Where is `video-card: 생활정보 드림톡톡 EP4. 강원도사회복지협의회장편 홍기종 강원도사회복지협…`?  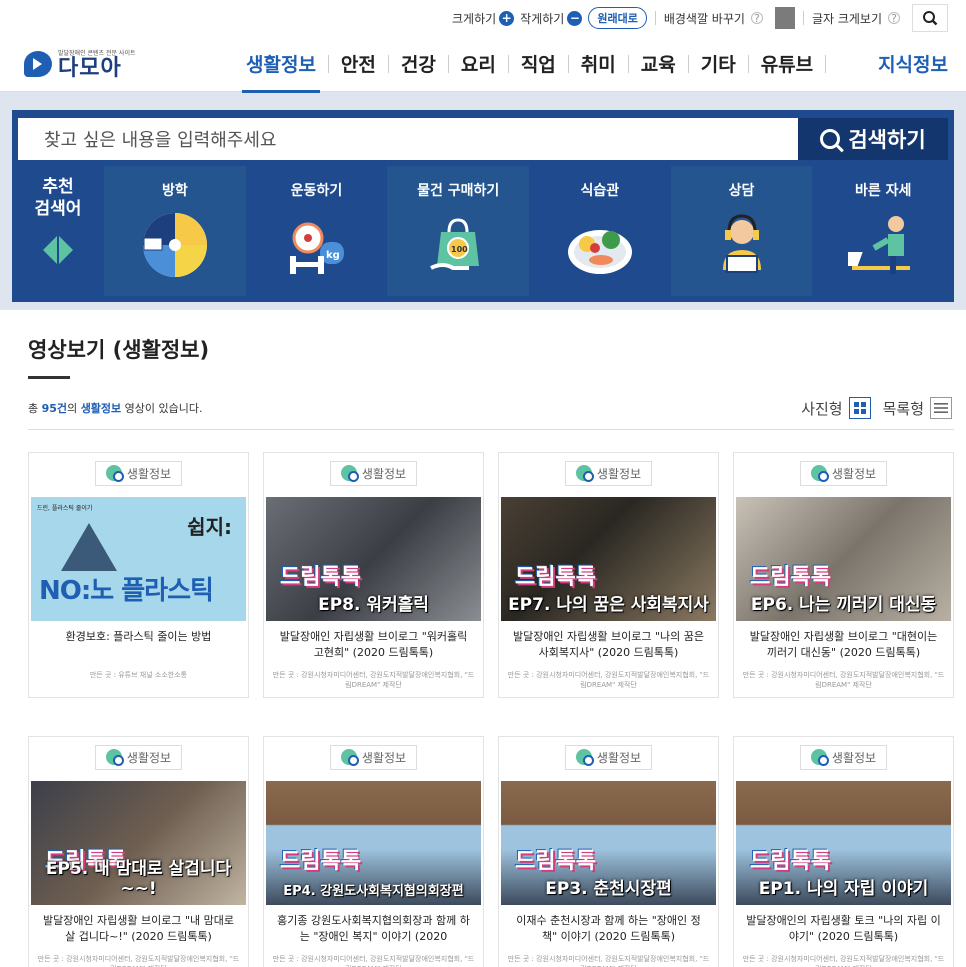 video-card: 생활정보 드림톡톡 EP4. 강원도사회복지협의회장편 홍기종 강원도사회복지협… is located at coordinates (373, 851).